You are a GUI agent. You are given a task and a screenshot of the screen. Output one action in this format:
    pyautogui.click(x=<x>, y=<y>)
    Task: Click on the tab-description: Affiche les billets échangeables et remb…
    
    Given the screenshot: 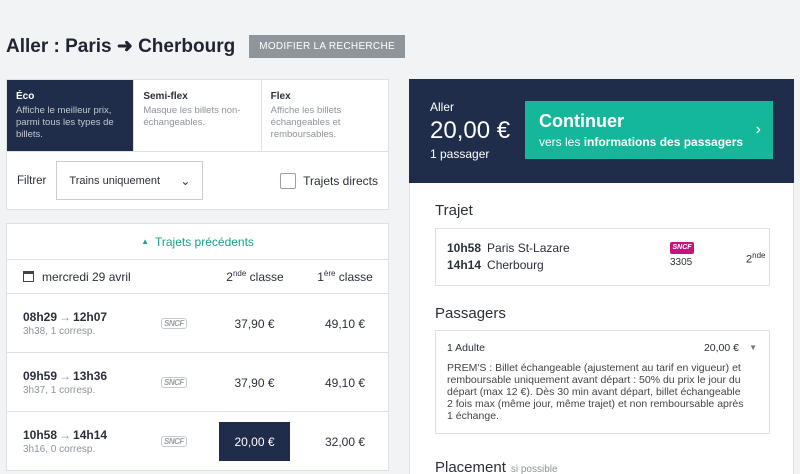 What is the action you would take?
    pyautogui.click(x=306, y=122)
    